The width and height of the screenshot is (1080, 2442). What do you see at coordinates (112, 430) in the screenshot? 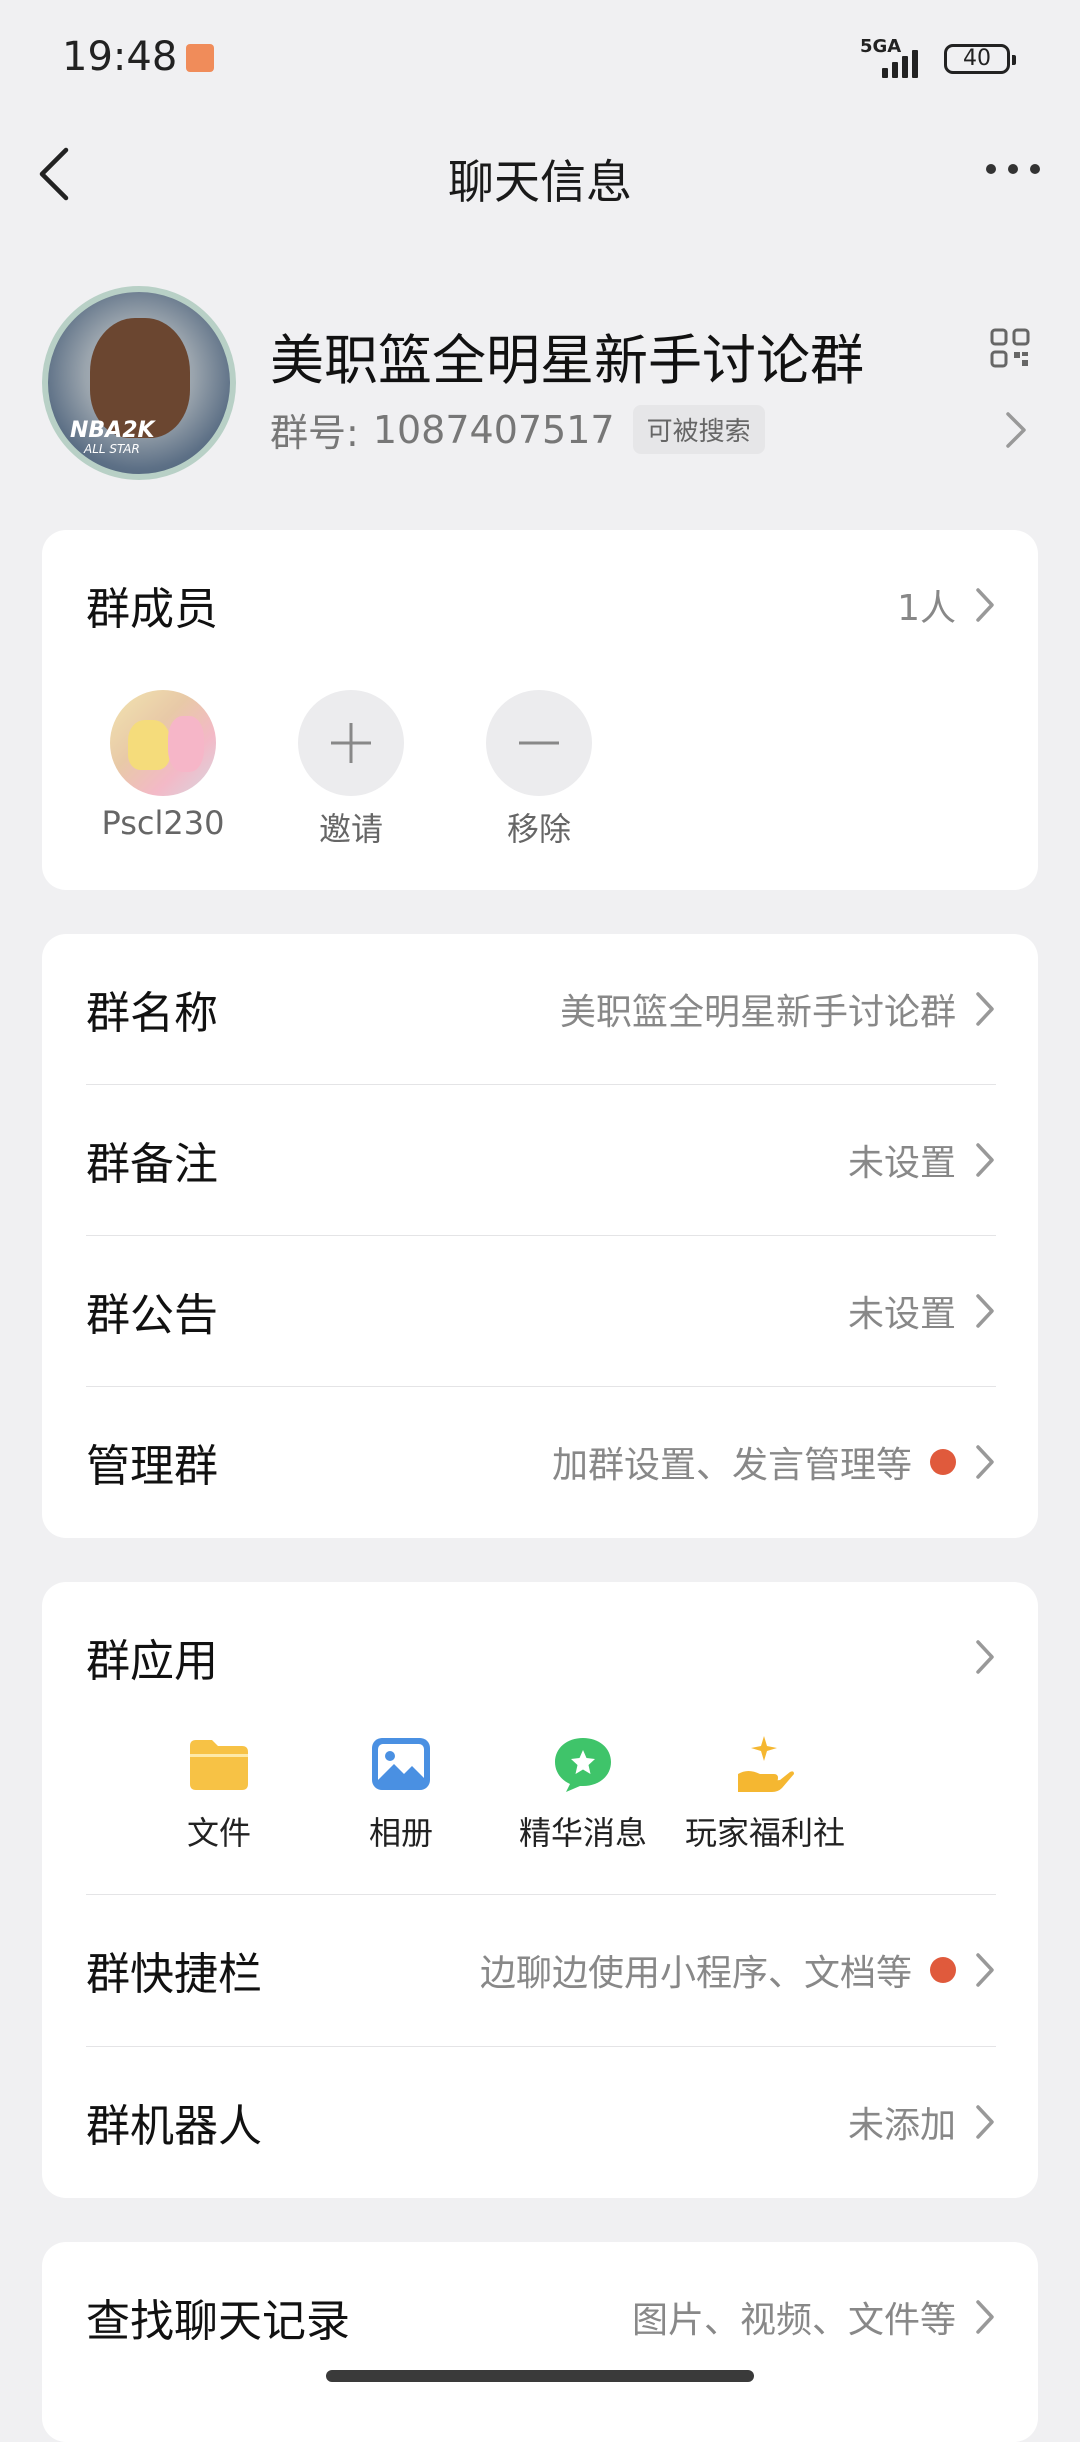
I see `avatar-brand-text: NBA2K` at bounding box center [112, 430].